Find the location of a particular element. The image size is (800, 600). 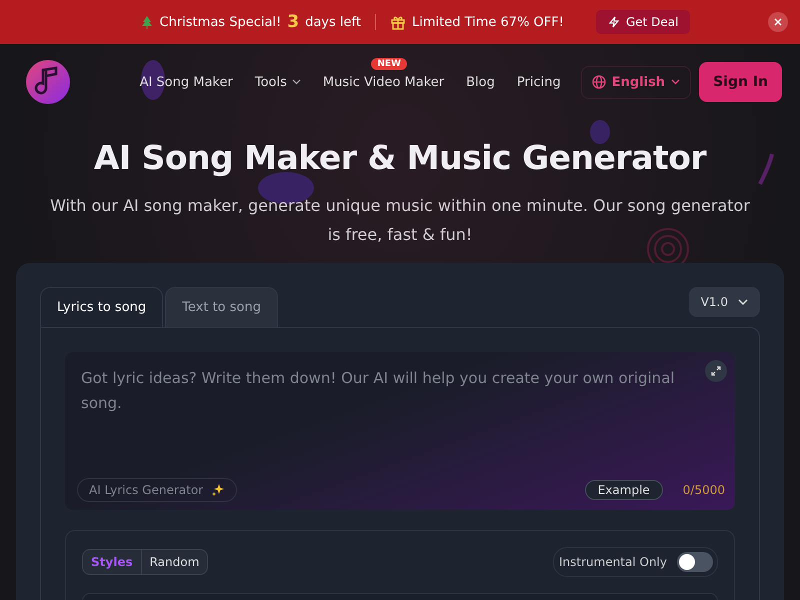

expand-button is located at coordinates (716, 371).